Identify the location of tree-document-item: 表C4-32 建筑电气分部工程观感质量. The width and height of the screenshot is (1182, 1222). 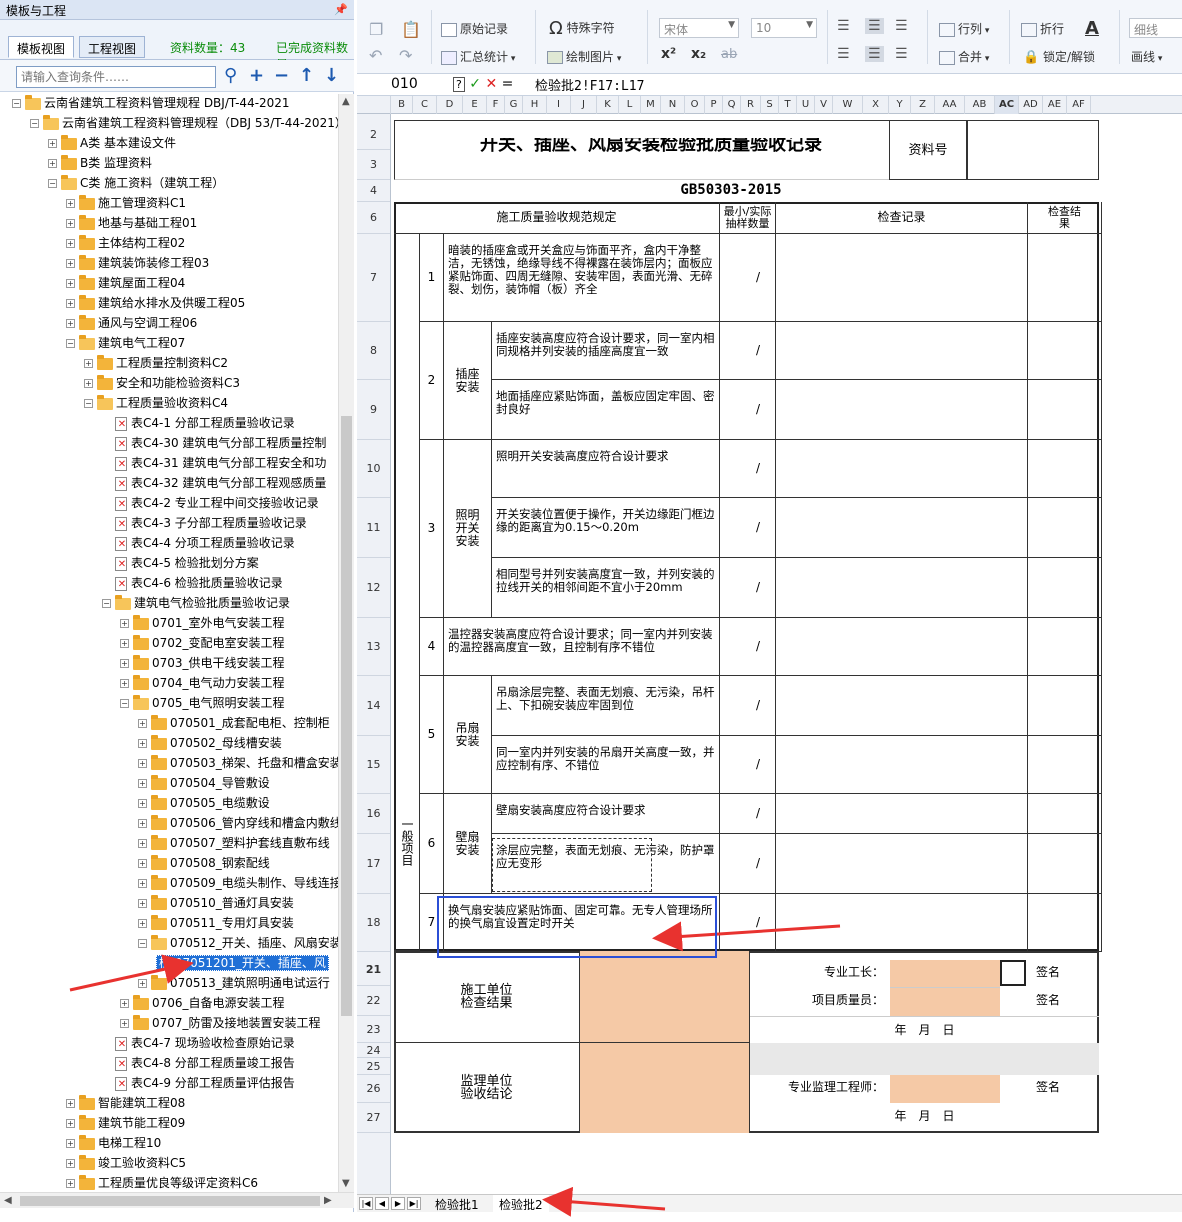
(214, 484).